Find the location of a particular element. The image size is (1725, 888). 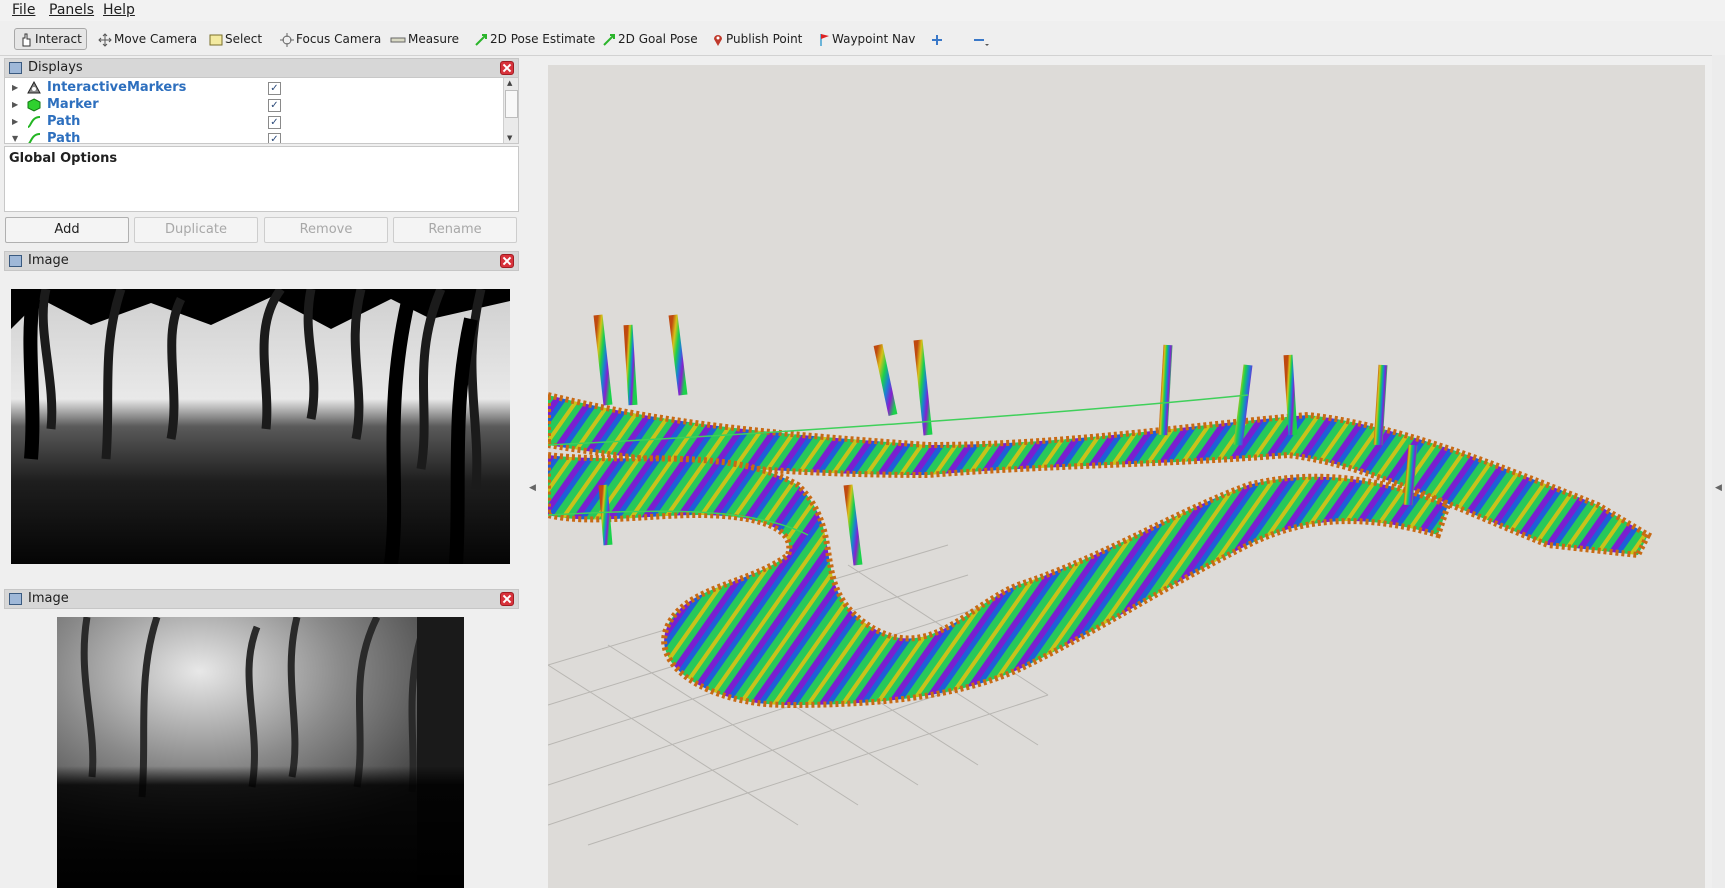

waypoint-nav-tool-button: Waypoint Nav is located at coordinates (866, 39).